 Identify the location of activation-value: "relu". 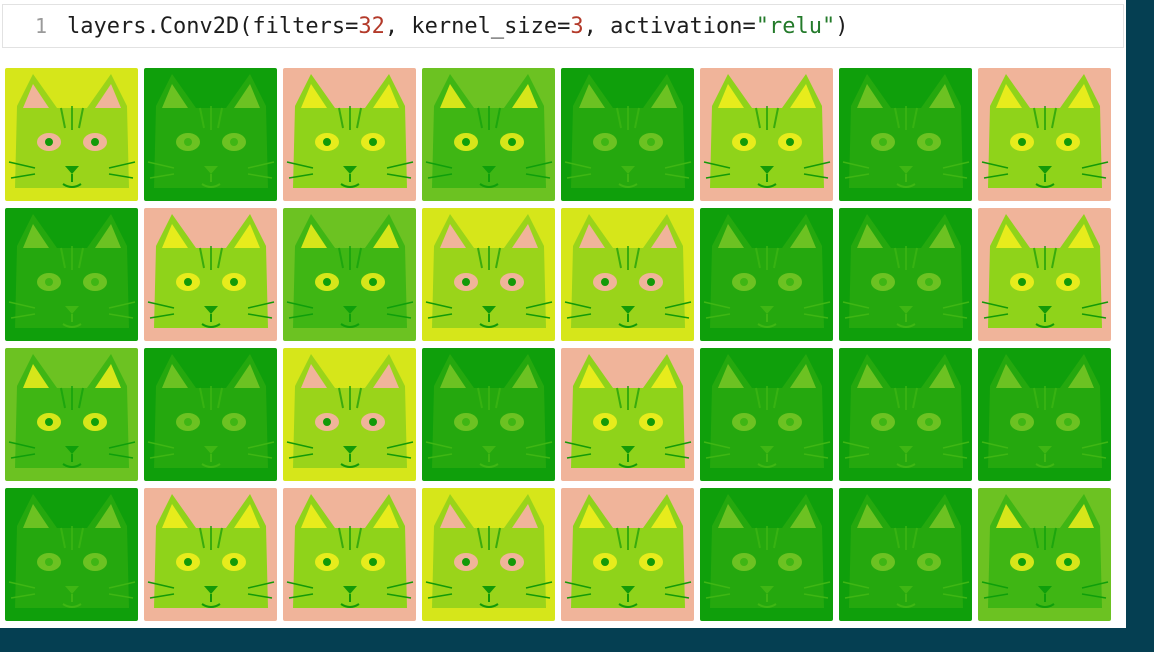
(795, 26).